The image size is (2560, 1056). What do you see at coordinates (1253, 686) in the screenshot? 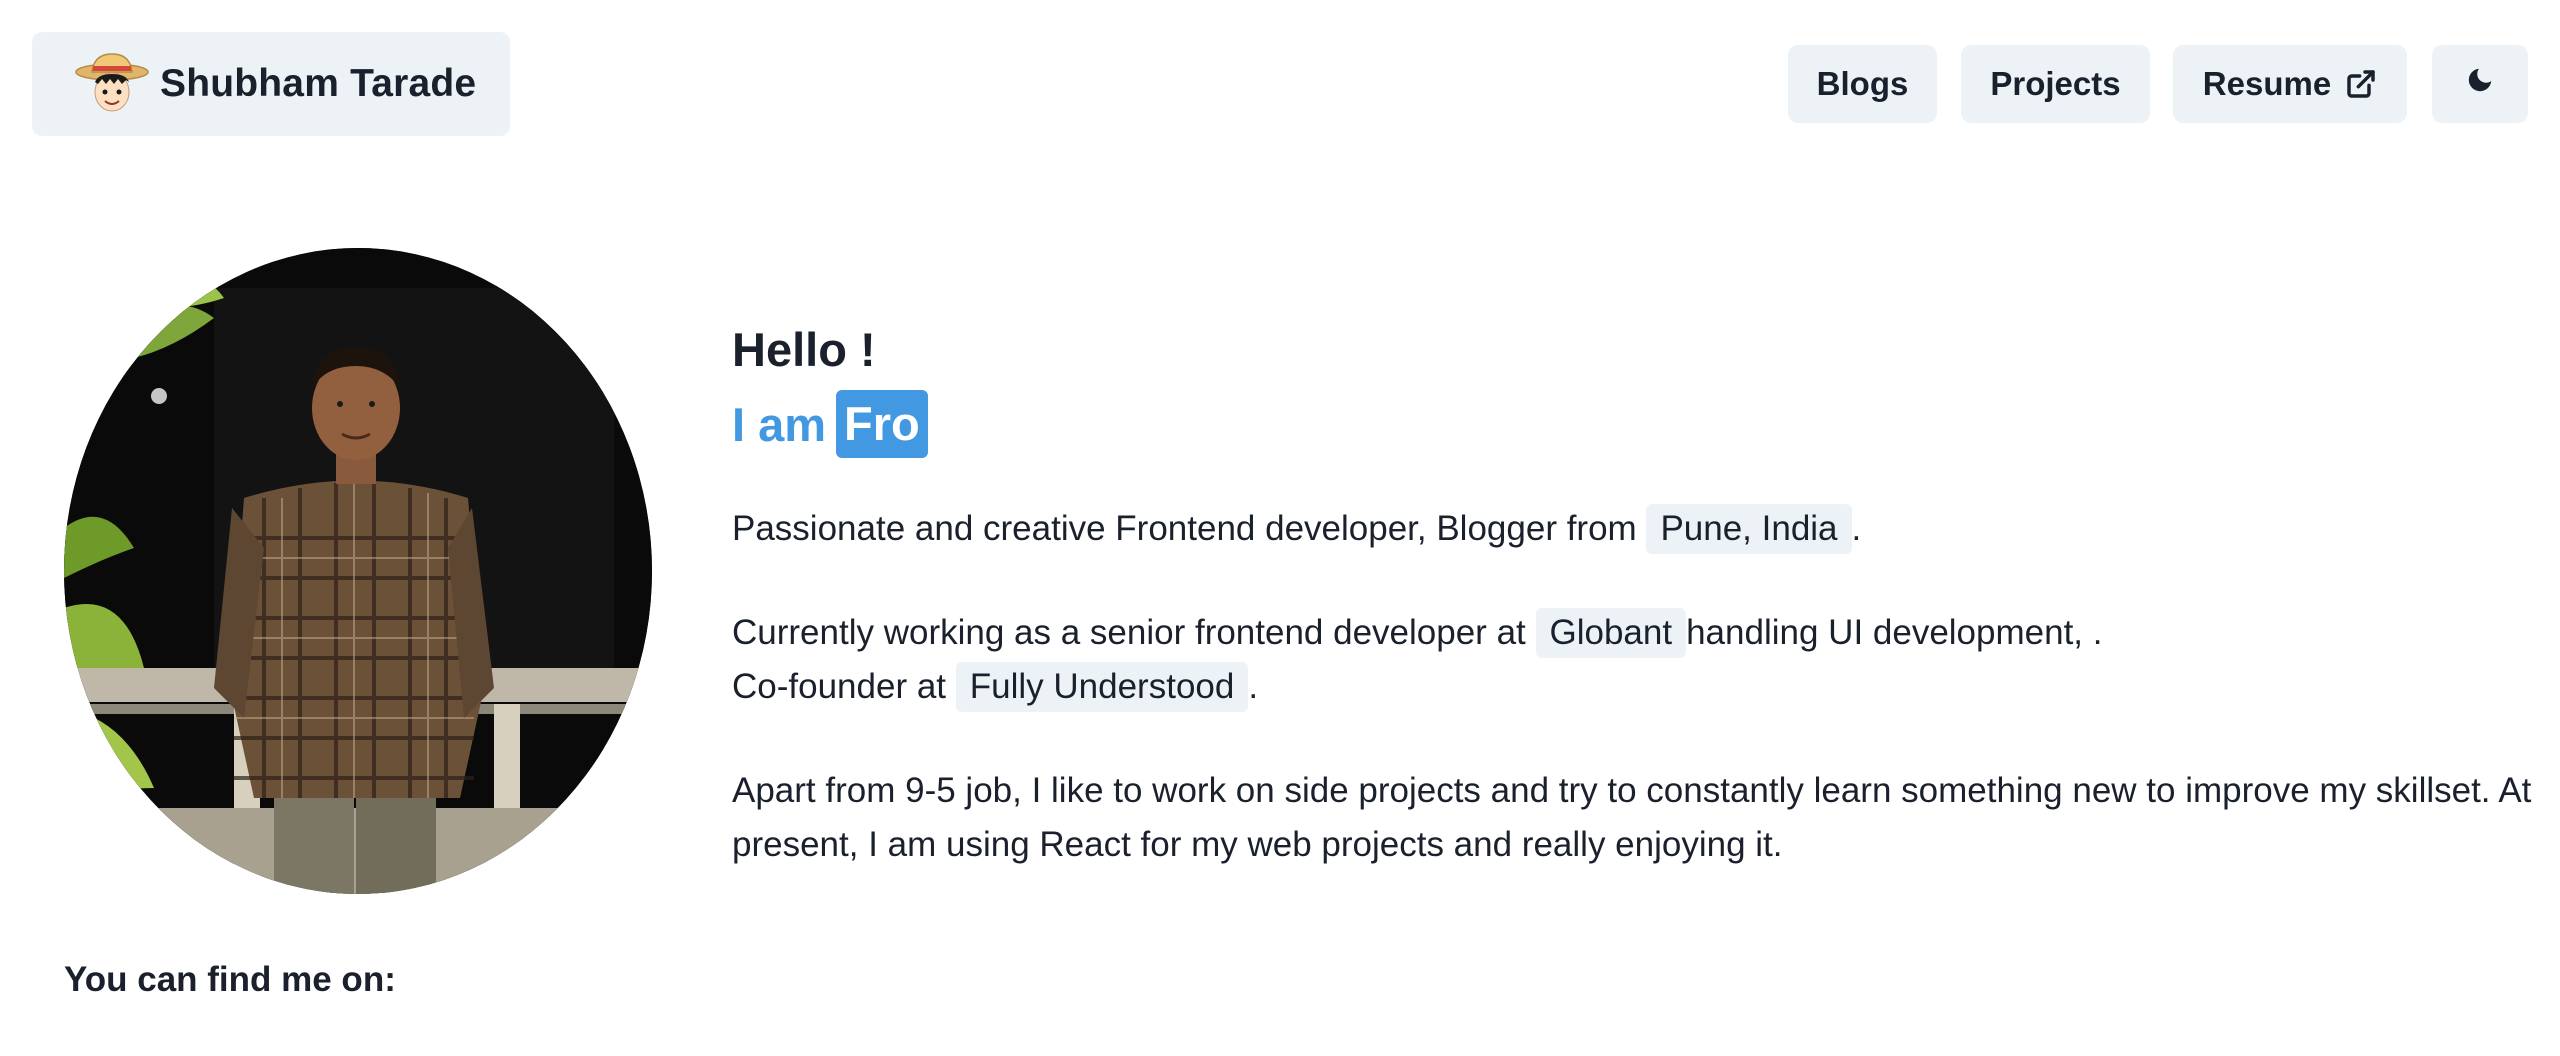
I see `p2-end: .` at bounding box center [1253, 686].